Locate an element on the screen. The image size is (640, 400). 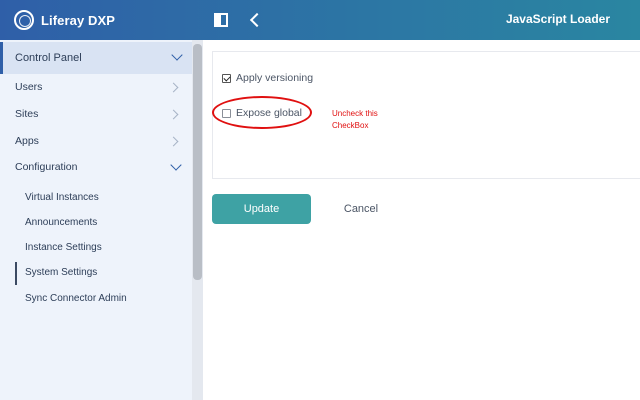
sidebar-subitem-system-settings: System Settings is located at coordinates (61, 272).